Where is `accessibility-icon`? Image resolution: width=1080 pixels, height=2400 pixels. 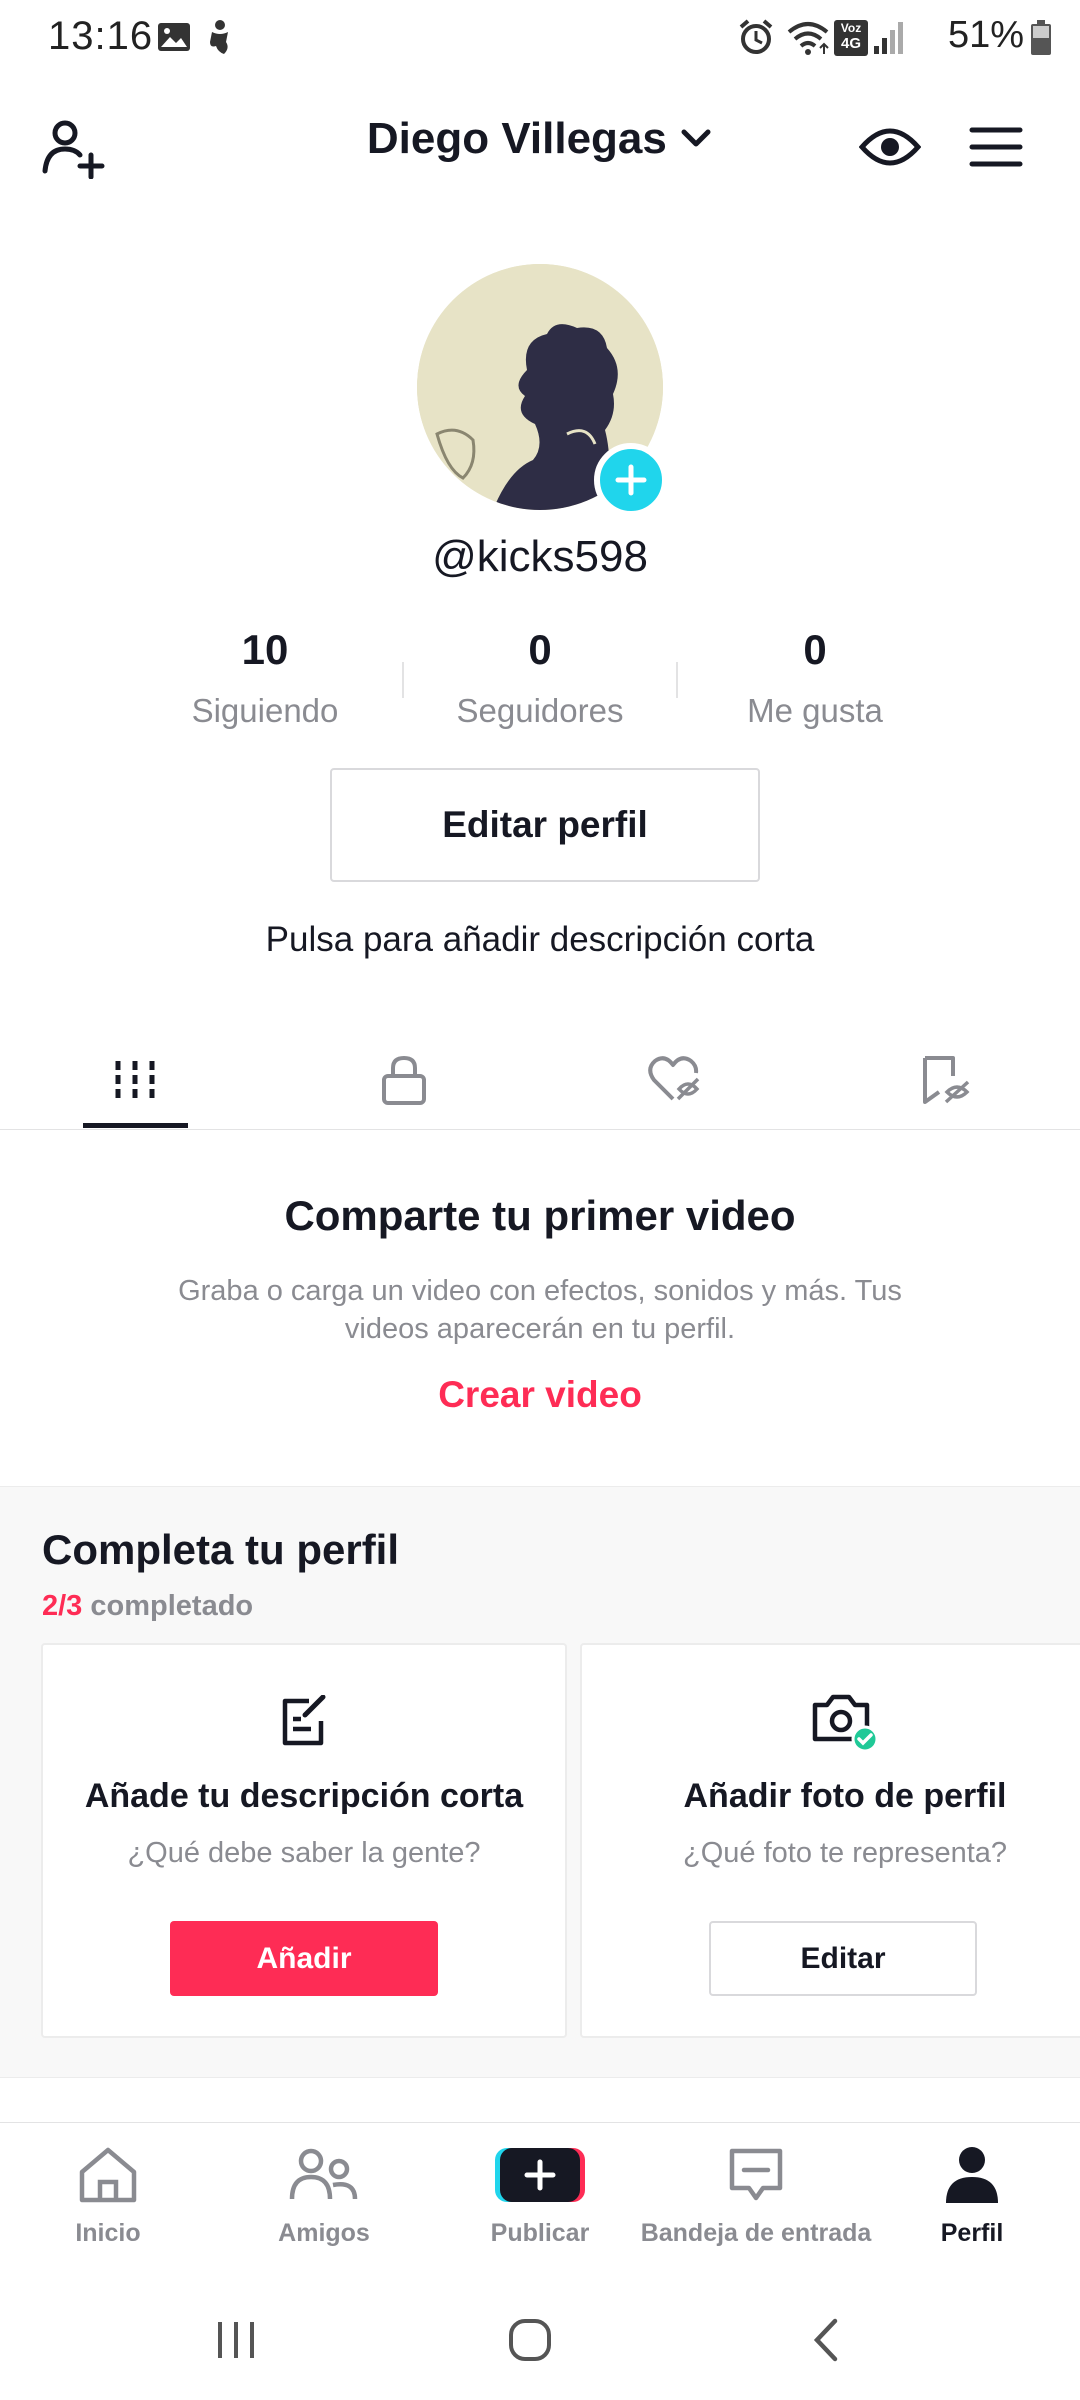
accessibility-icon is located at coordinates (220, 37).